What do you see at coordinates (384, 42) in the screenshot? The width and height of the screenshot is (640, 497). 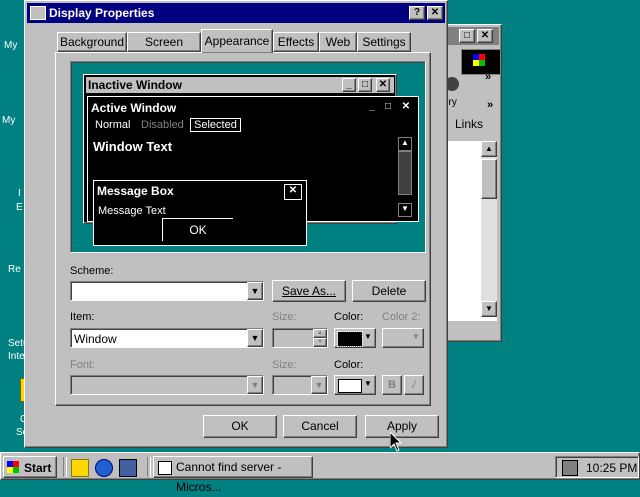 I see `tab-settings: Settings` at bounding box center [384, 42].